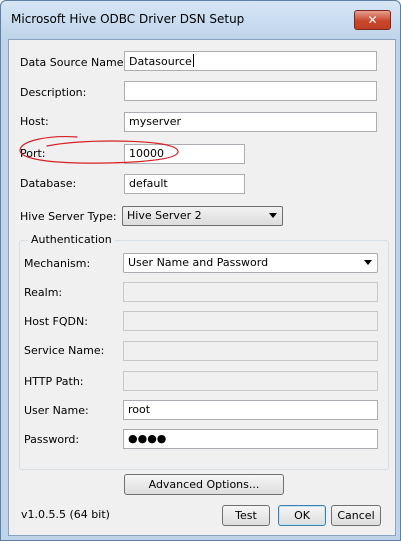 The width and height of the screenshot is (401, 541). What do you see at coordinates (160, 61) in the screenshot?
I see `data-source-name-value: Datasource` at bounding box center [160, 61].